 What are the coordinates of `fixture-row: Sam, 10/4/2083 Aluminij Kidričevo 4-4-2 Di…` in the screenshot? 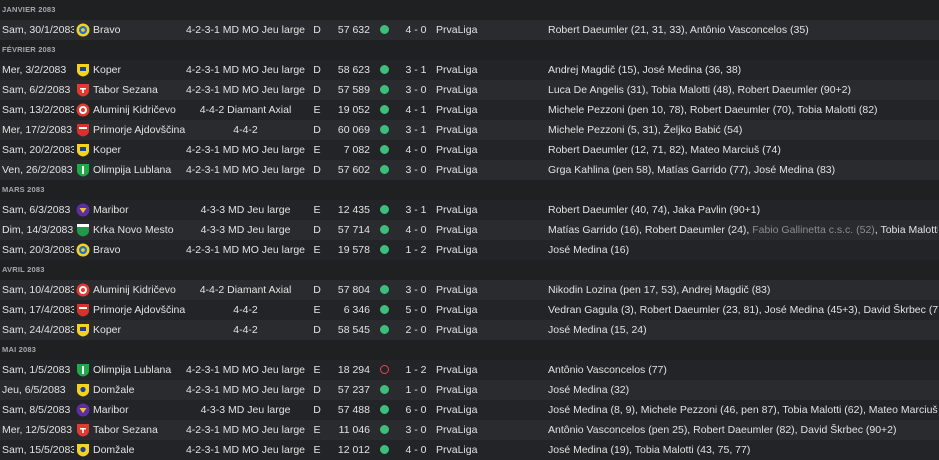 It's located at (469, 290).